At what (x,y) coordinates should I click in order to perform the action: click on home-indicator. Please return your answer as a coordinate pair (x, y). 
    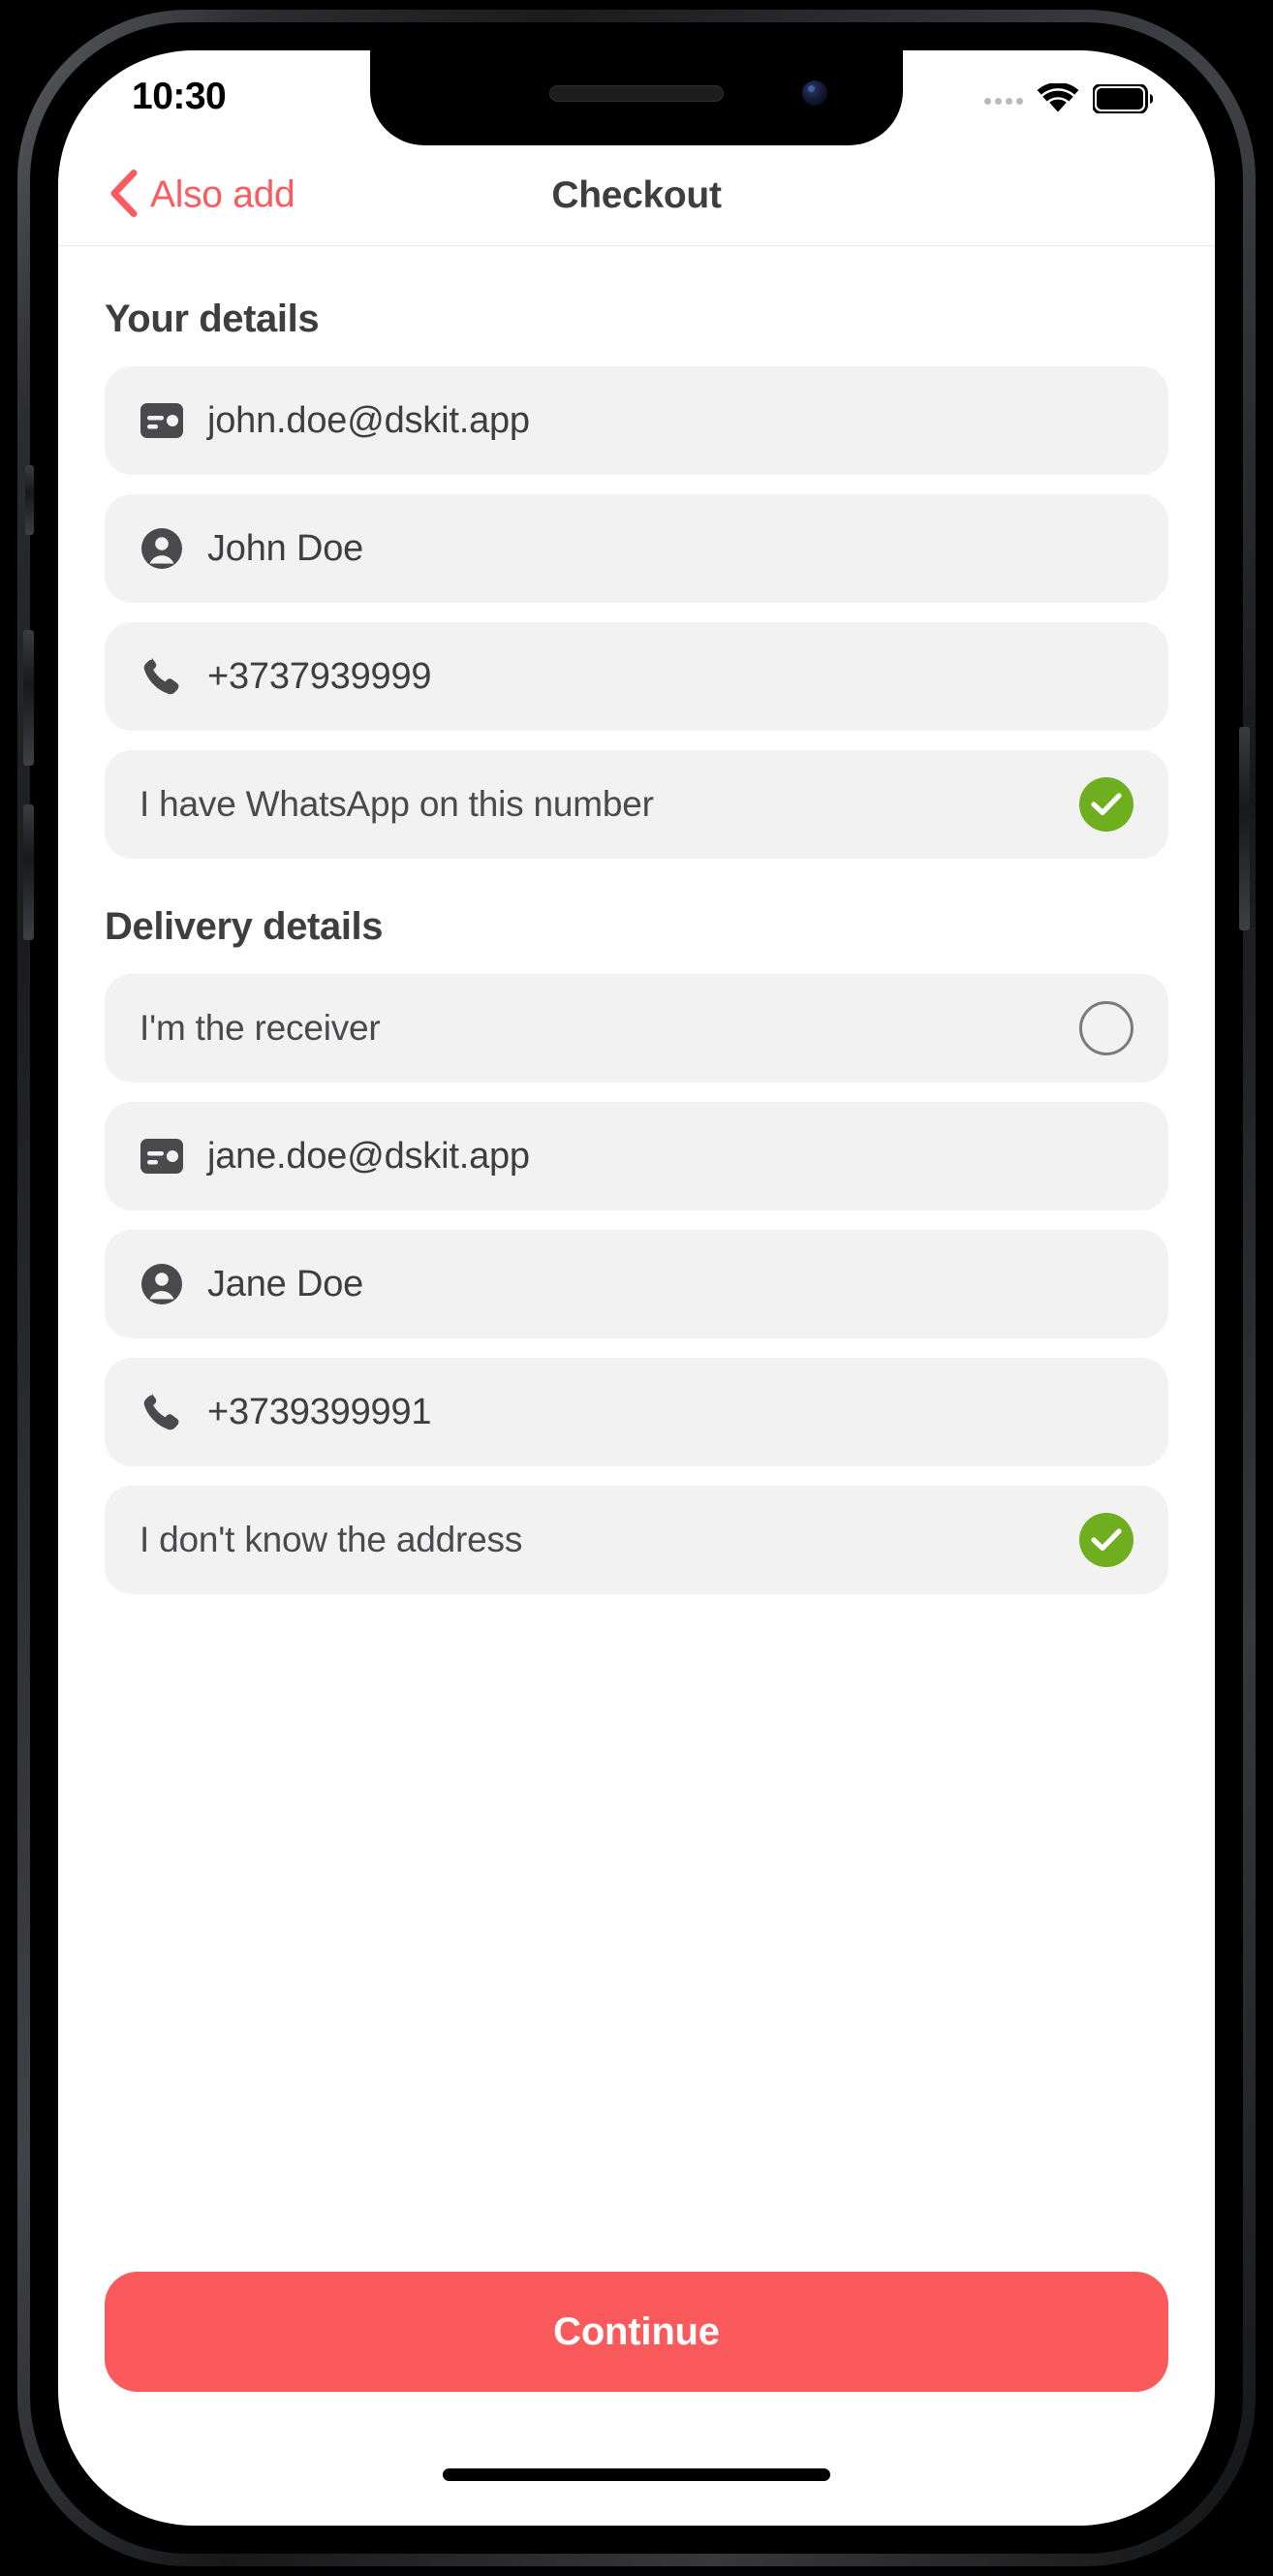
    Looking at the image, I should click on (636, 2474).